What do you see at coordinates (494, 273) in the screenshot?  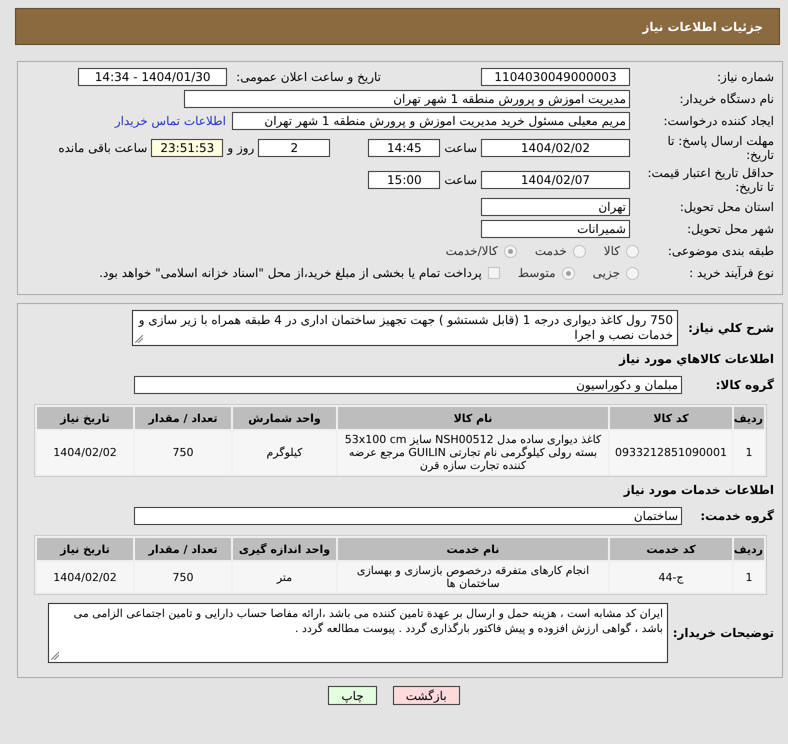 I see `checkbox` at bounding box center [494, 273].